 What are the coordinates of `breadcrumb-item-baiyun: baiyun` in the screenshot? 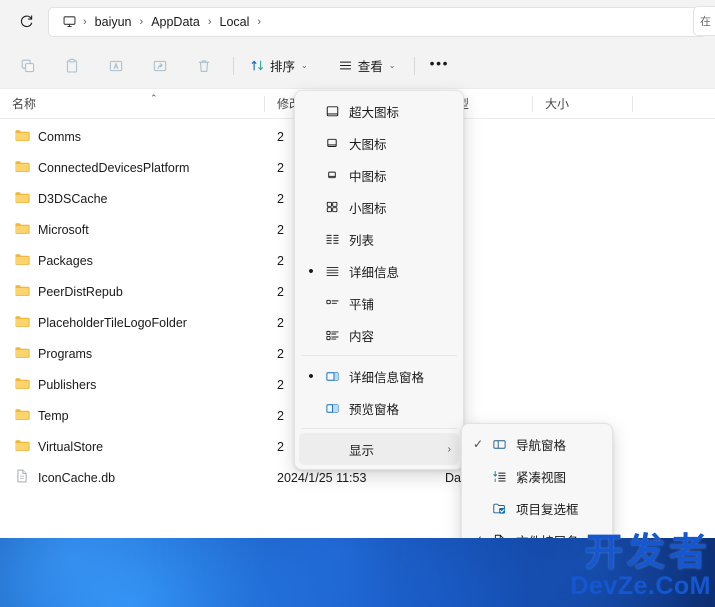 It's located at (113, 22).